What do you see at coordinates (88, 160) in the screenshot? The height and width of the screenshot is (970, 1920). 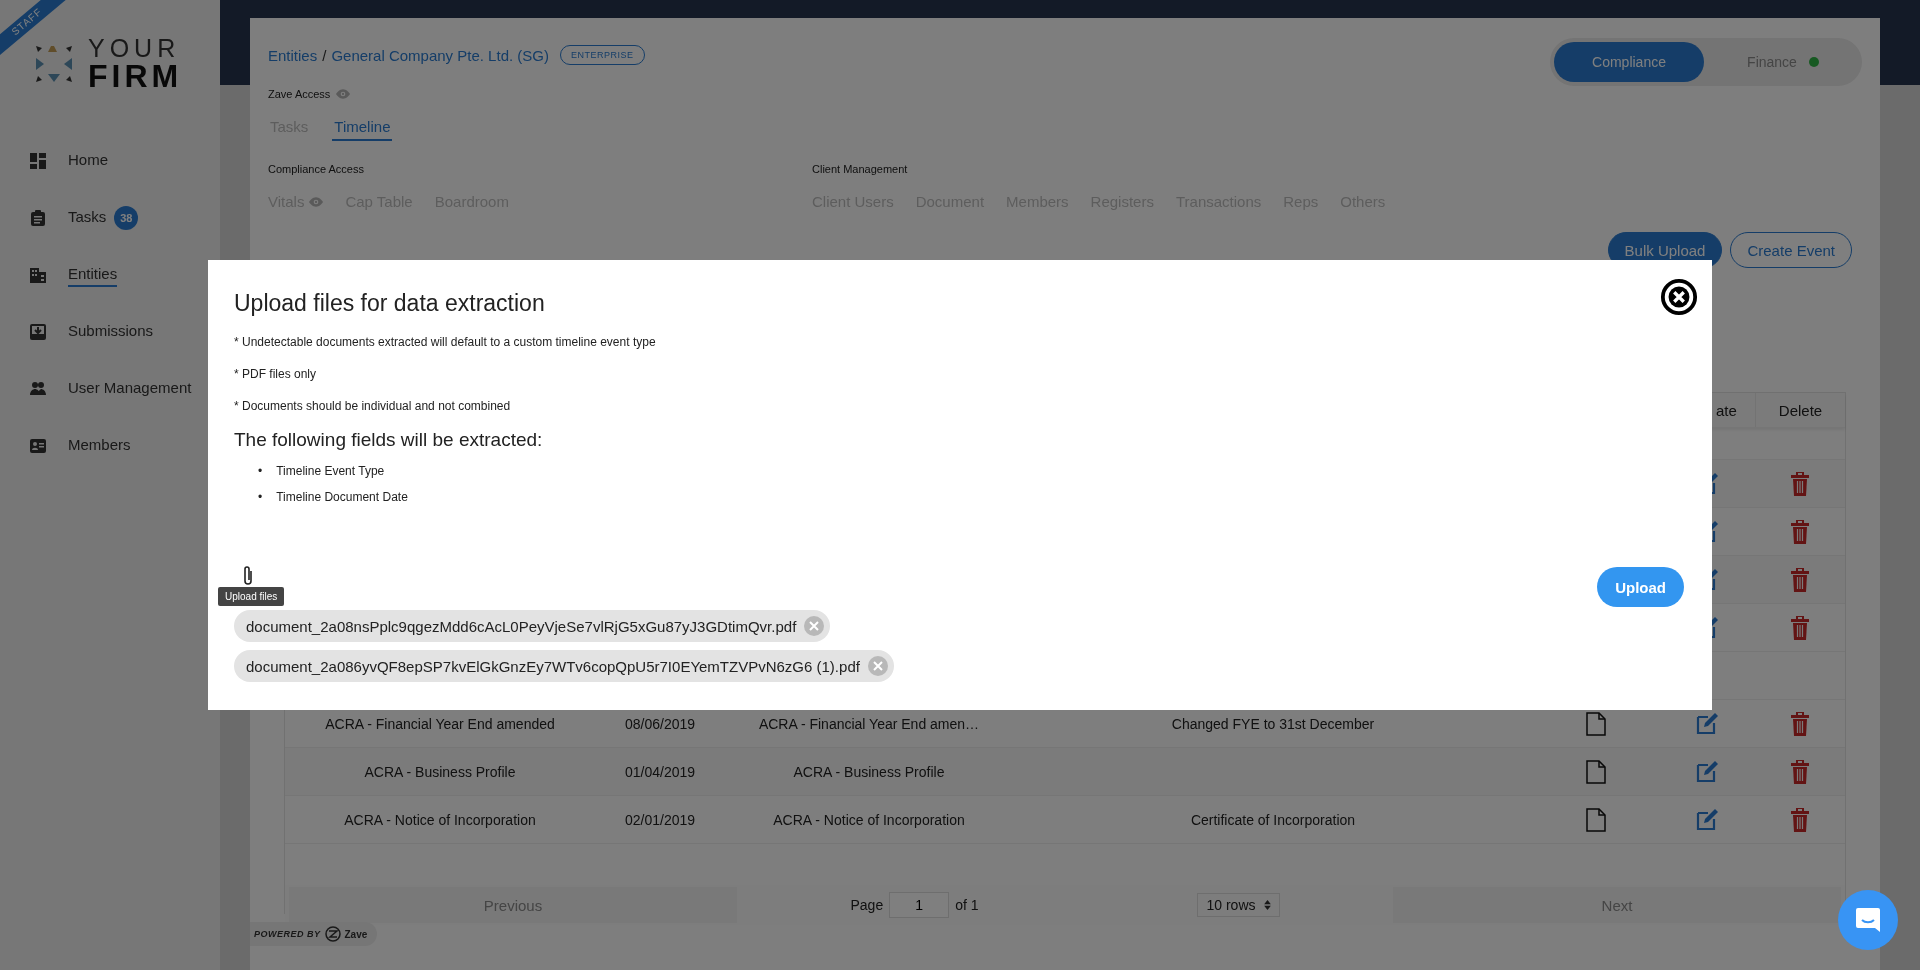 I see `sidebar-item: Home` at bounding box center [88, 160].